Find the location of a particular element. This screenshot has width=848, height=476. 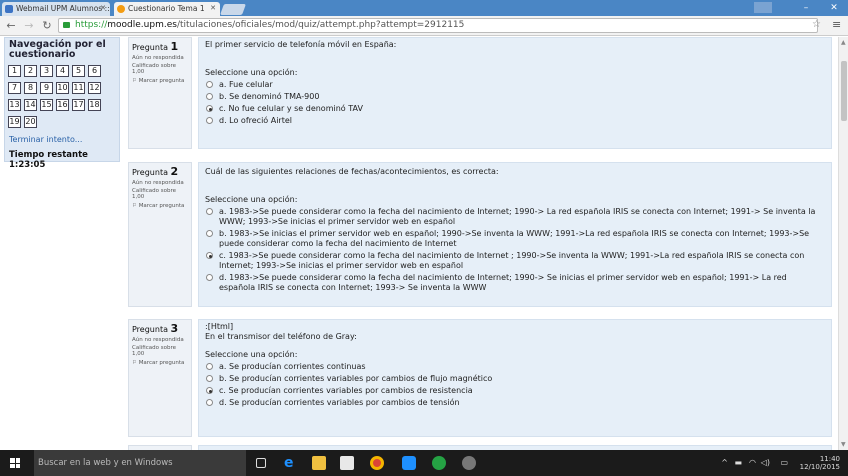

nav-question-19: 19 is located at coordinates (14, 122).